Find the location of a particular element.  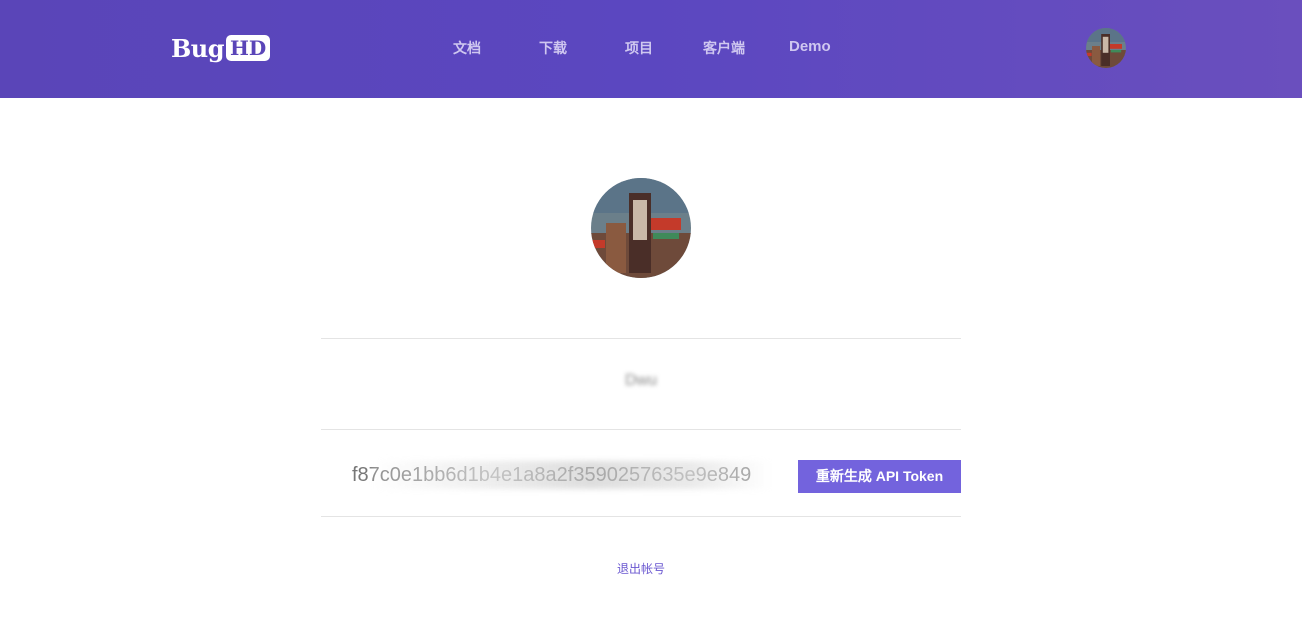

nav-item-demo: Demo is located at coordinates (810, 46).